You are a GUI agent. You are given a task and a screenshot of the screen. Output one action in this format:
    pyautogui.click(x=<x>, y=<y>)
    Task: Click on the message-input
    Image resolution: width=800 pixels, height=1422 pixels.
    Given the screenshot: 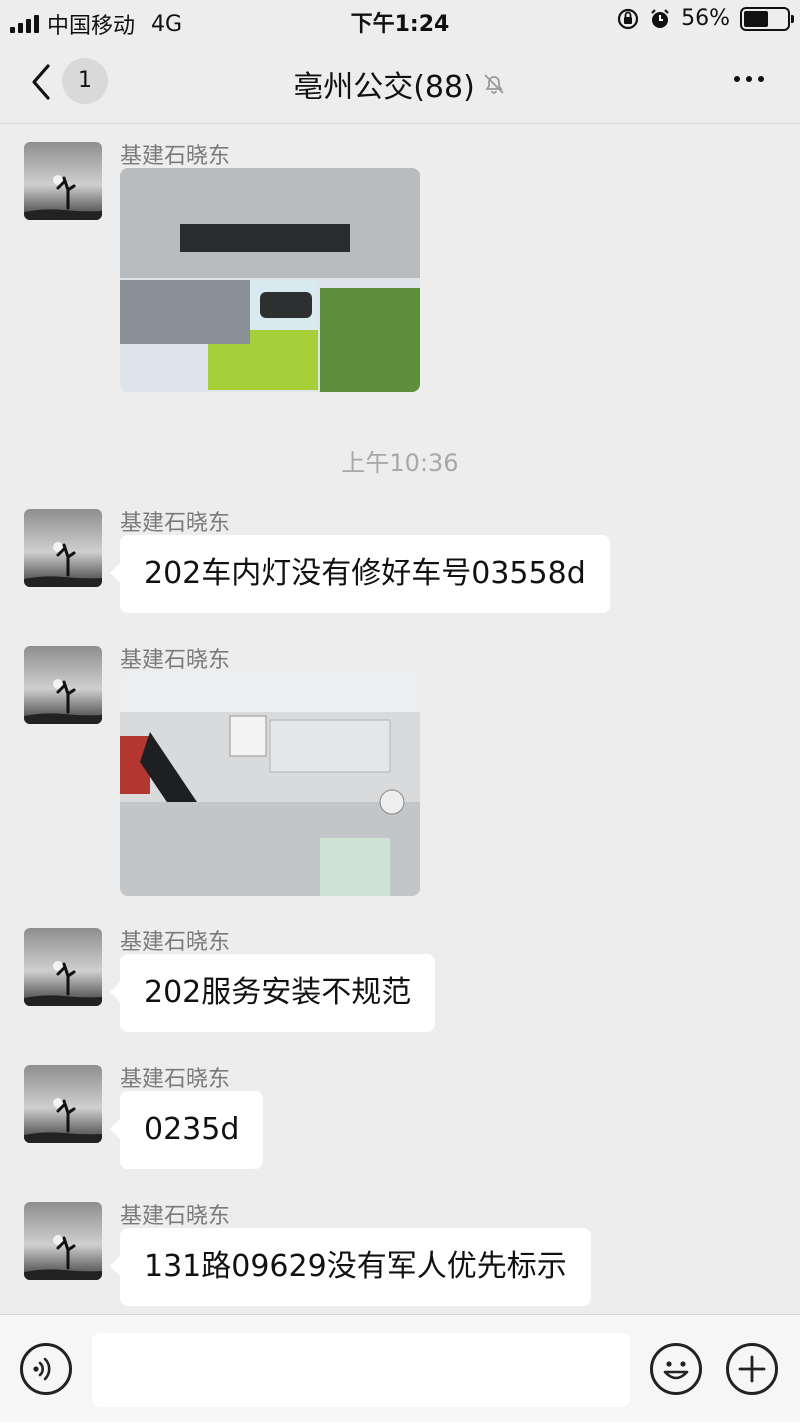 What is the action you would take?
    pyautogui.click(x=361, y=1370)
    